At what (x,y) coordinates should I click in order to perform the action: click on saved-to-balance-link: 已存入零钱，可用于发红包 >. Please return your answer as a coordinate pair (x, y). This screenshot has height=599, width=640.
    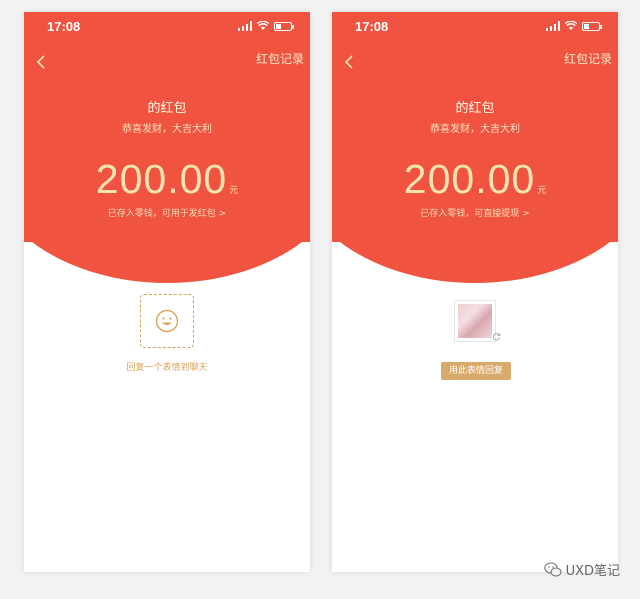
    Looking at the image, I should click on (167, 212).